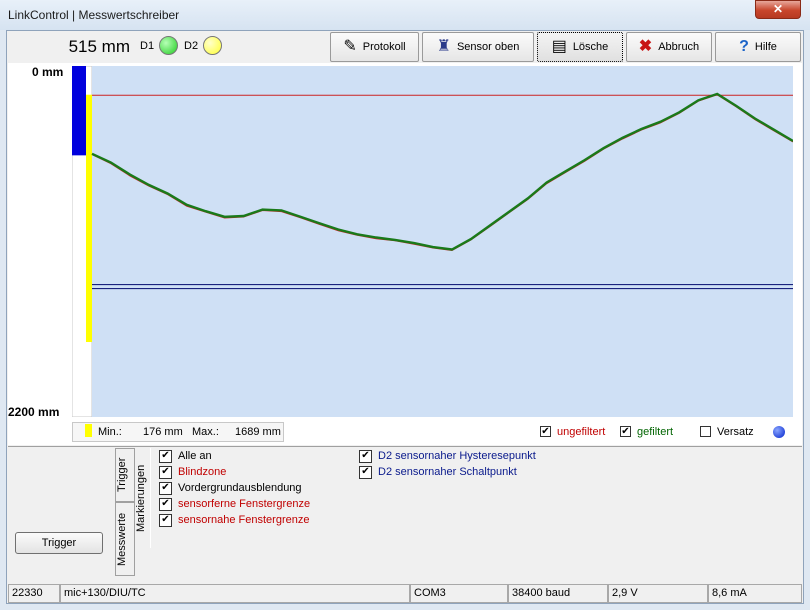  Describe the element at coordinates (645, 46) in the screenshot. I see `cross-icon: ✖` at that location.